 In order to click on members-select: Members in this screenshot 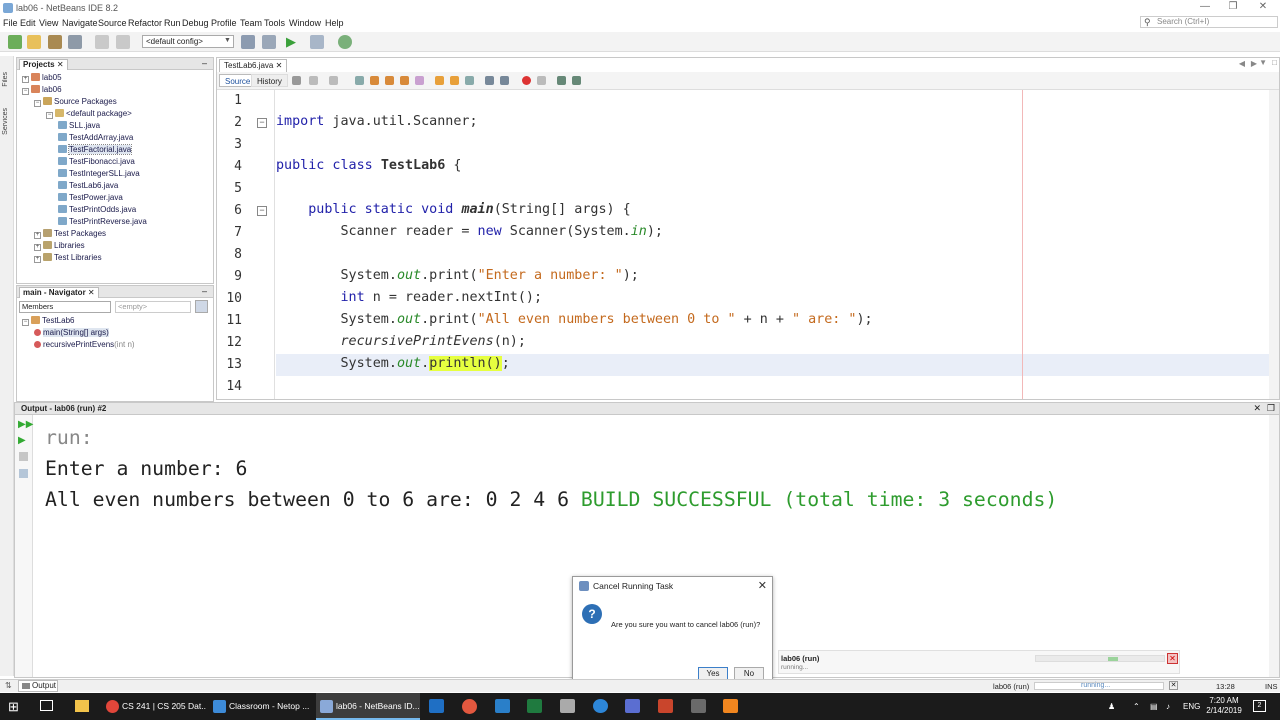, I will do `click(65, 307)`.